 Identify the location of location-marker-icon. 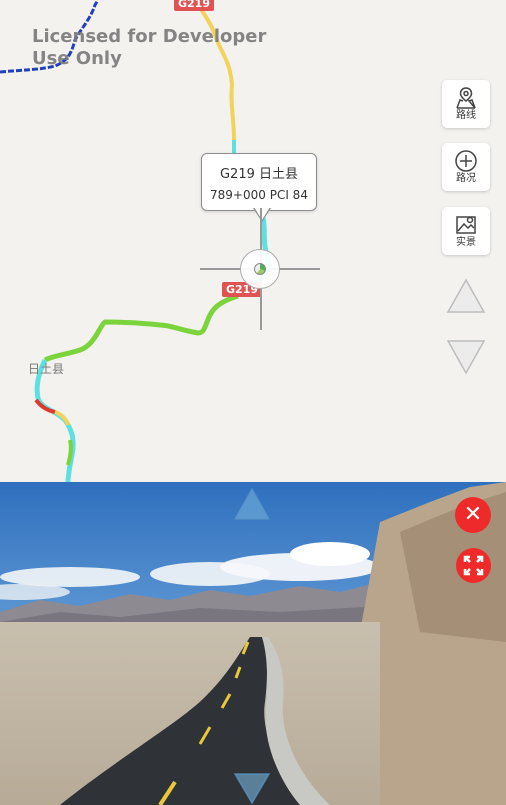
(260, 269).